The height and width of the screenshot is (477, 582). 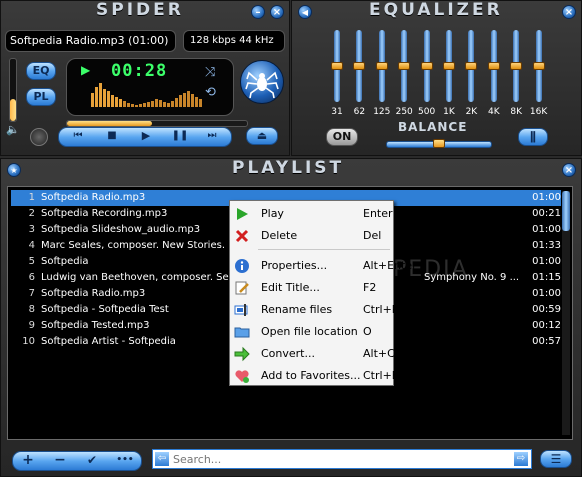 What do you see at coordinates (546, 309) in the screenshot?
I see `track-duration: 00:59` at bounding box center [546, 309].